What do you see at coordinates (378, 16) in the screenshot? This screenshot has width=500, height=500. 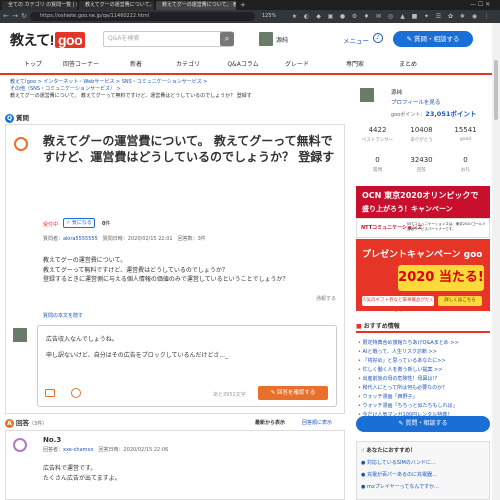 I see `extension-icon: ✉` at bounding box center [378, 16].